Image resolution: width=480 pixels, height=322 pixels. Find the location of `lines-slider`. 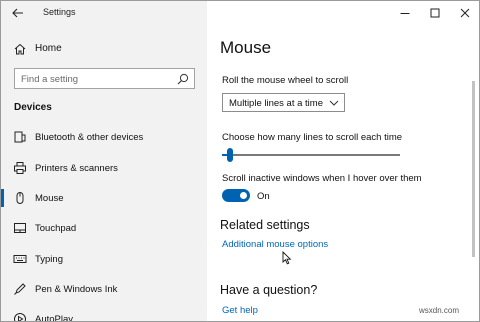

lines-slider is located at coordinates (311, 155).